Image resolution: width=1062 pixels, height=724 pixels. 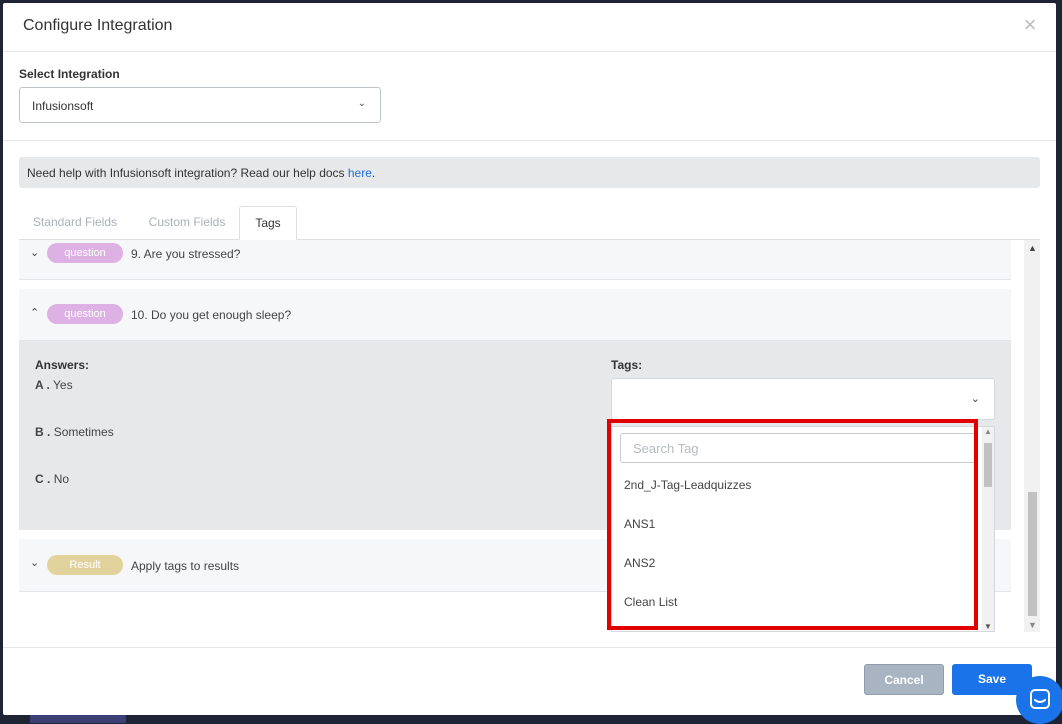 What do you see at coordinates (529, 647) in the screenshot?
I see `footer-divider` at bounding box center [529, 647].